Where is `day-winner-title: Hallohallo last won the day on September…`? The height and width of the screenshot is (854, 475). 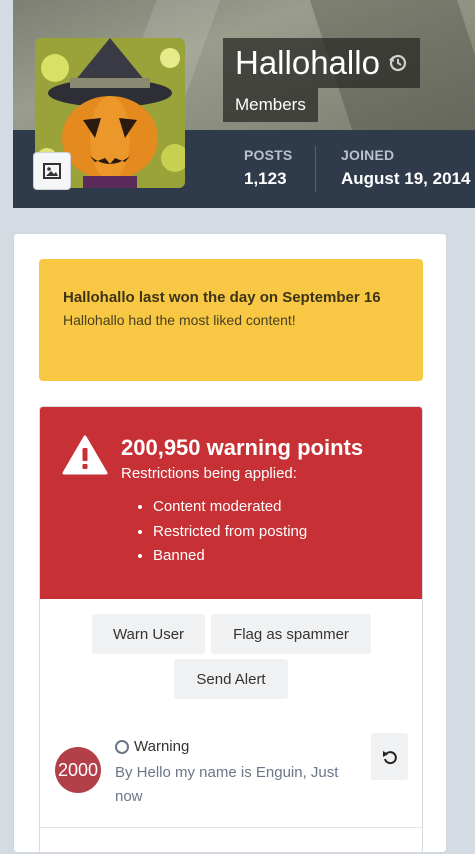
day-winner-title: Hallohallo last won the day on September… is located at coordinates (222, 297).